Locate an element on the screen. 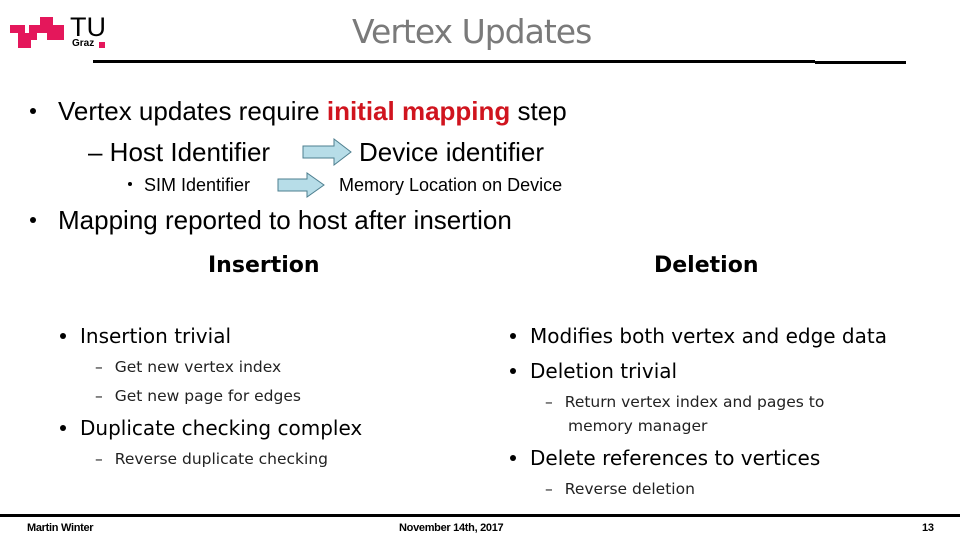 This screenshot has width=960, height=540. footer-date: November 14th, 2017 is located at coordinates (451, 528).